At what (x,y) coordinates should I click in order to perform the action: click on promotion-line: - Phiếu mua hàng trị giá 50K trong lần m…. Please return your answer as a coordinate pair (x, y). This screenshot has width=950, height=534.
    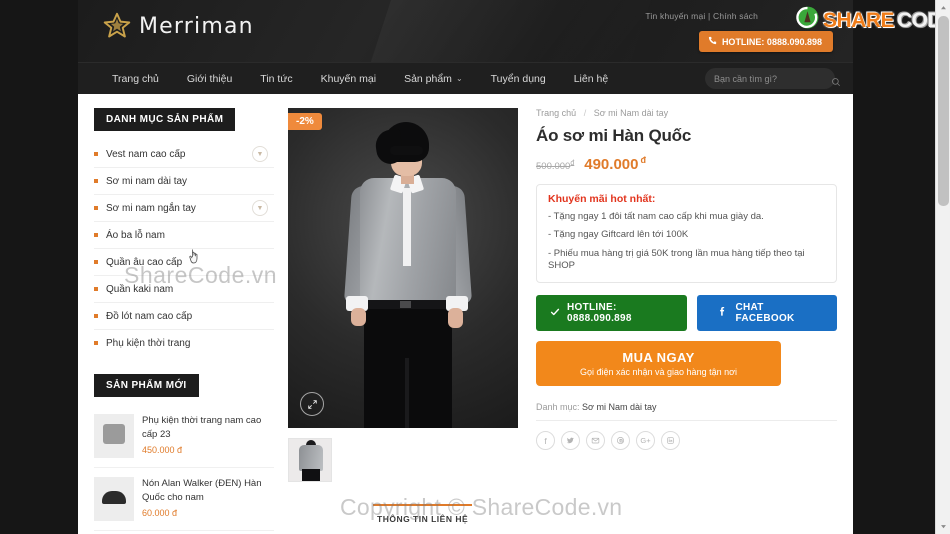
    Looking at the image, I should click on (676, 259).